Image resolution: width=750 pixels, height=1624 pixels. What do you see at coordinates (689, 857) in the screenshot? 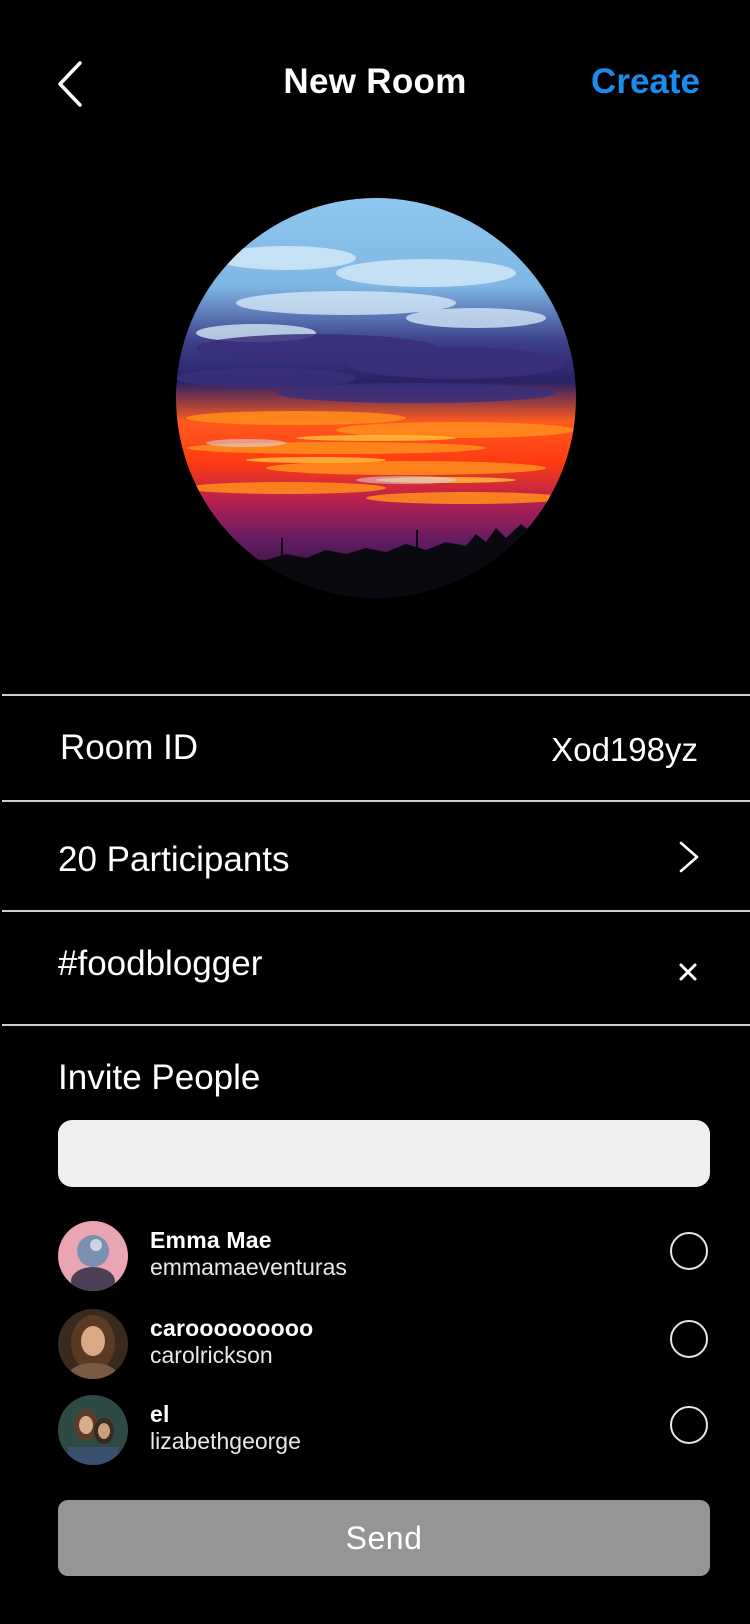
I see `chevron-right-icon` at bounding box center [689, 857].